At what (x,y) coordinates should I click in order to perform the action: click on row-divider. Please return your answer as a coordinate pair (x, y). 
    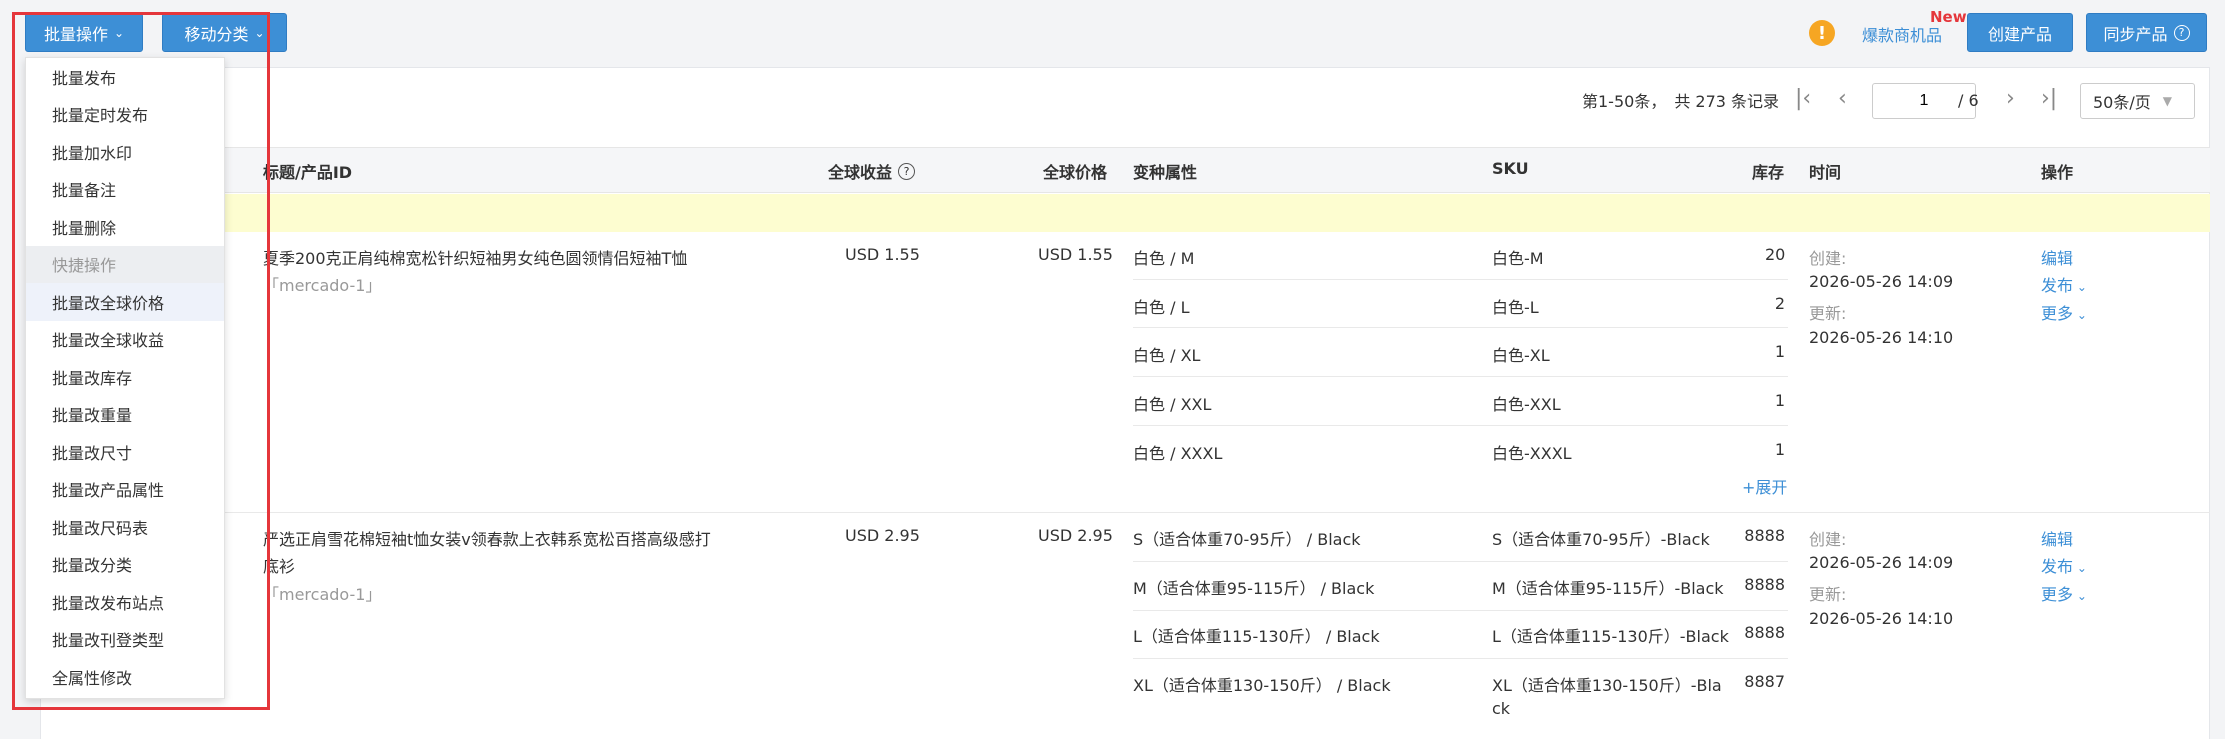
    Looking at the image, I should click on (1125, 512).